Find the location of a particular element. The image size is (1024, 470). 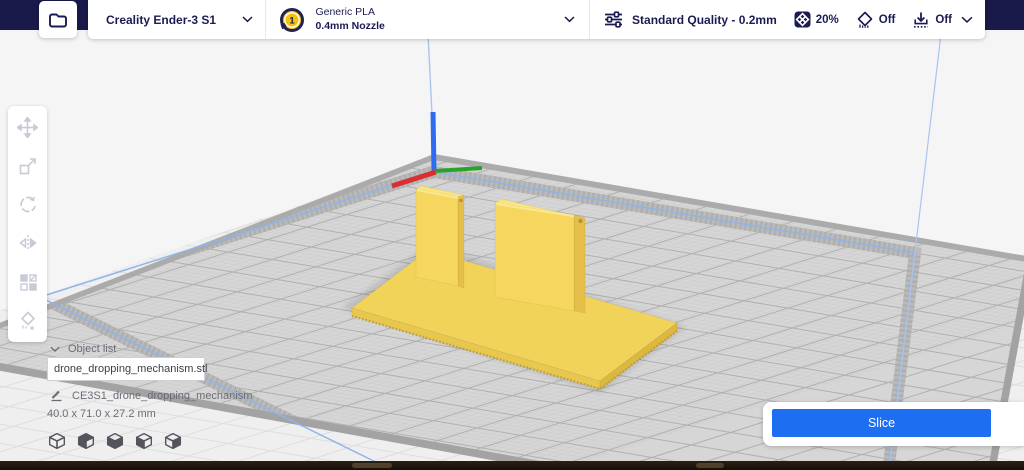

view-left-button is located at coordinates (144, 441).